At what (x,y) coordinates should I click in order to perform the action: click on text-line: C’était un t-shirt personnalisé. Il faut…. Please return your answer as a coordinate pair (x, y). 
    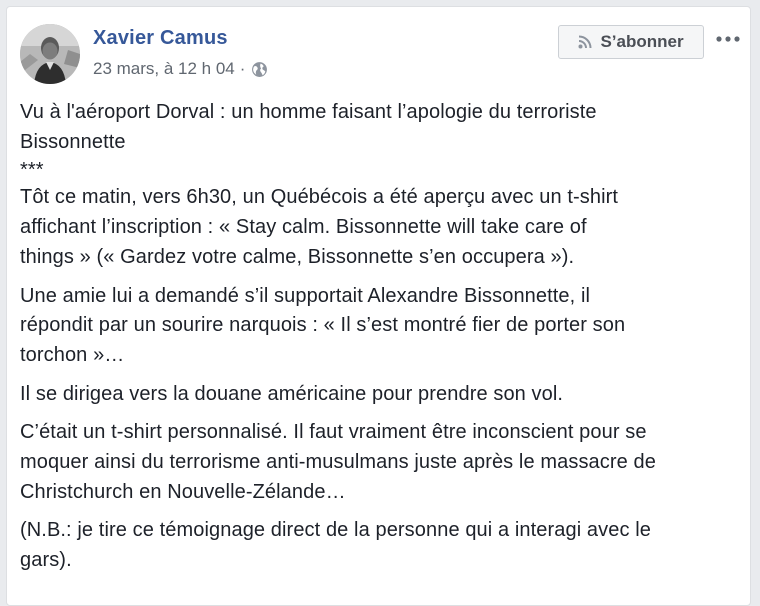
    Looking at the image, I should click on (333, 432).